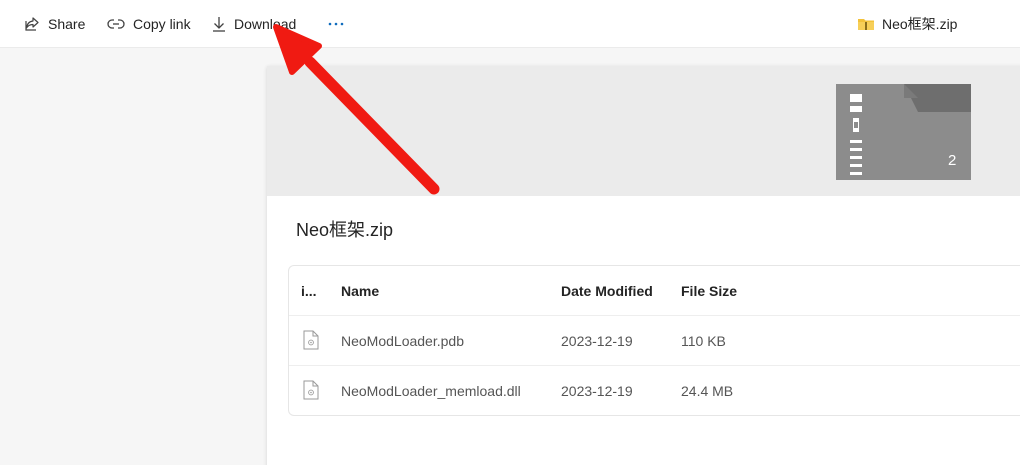 The width and height of the screenshot is (1020, 465). I want to click on more-options-button, so click(336, 24).